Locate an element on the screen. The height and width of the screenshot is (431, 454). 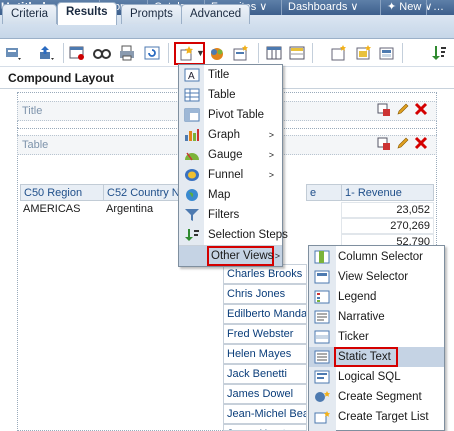
menu-item-map: Map is located at coordinates (230, 195).